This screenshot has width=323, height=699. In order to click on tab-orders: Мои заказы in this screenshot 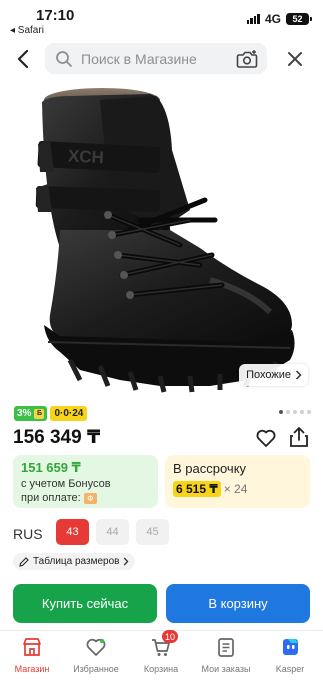, I will do `click(226, 654)`.